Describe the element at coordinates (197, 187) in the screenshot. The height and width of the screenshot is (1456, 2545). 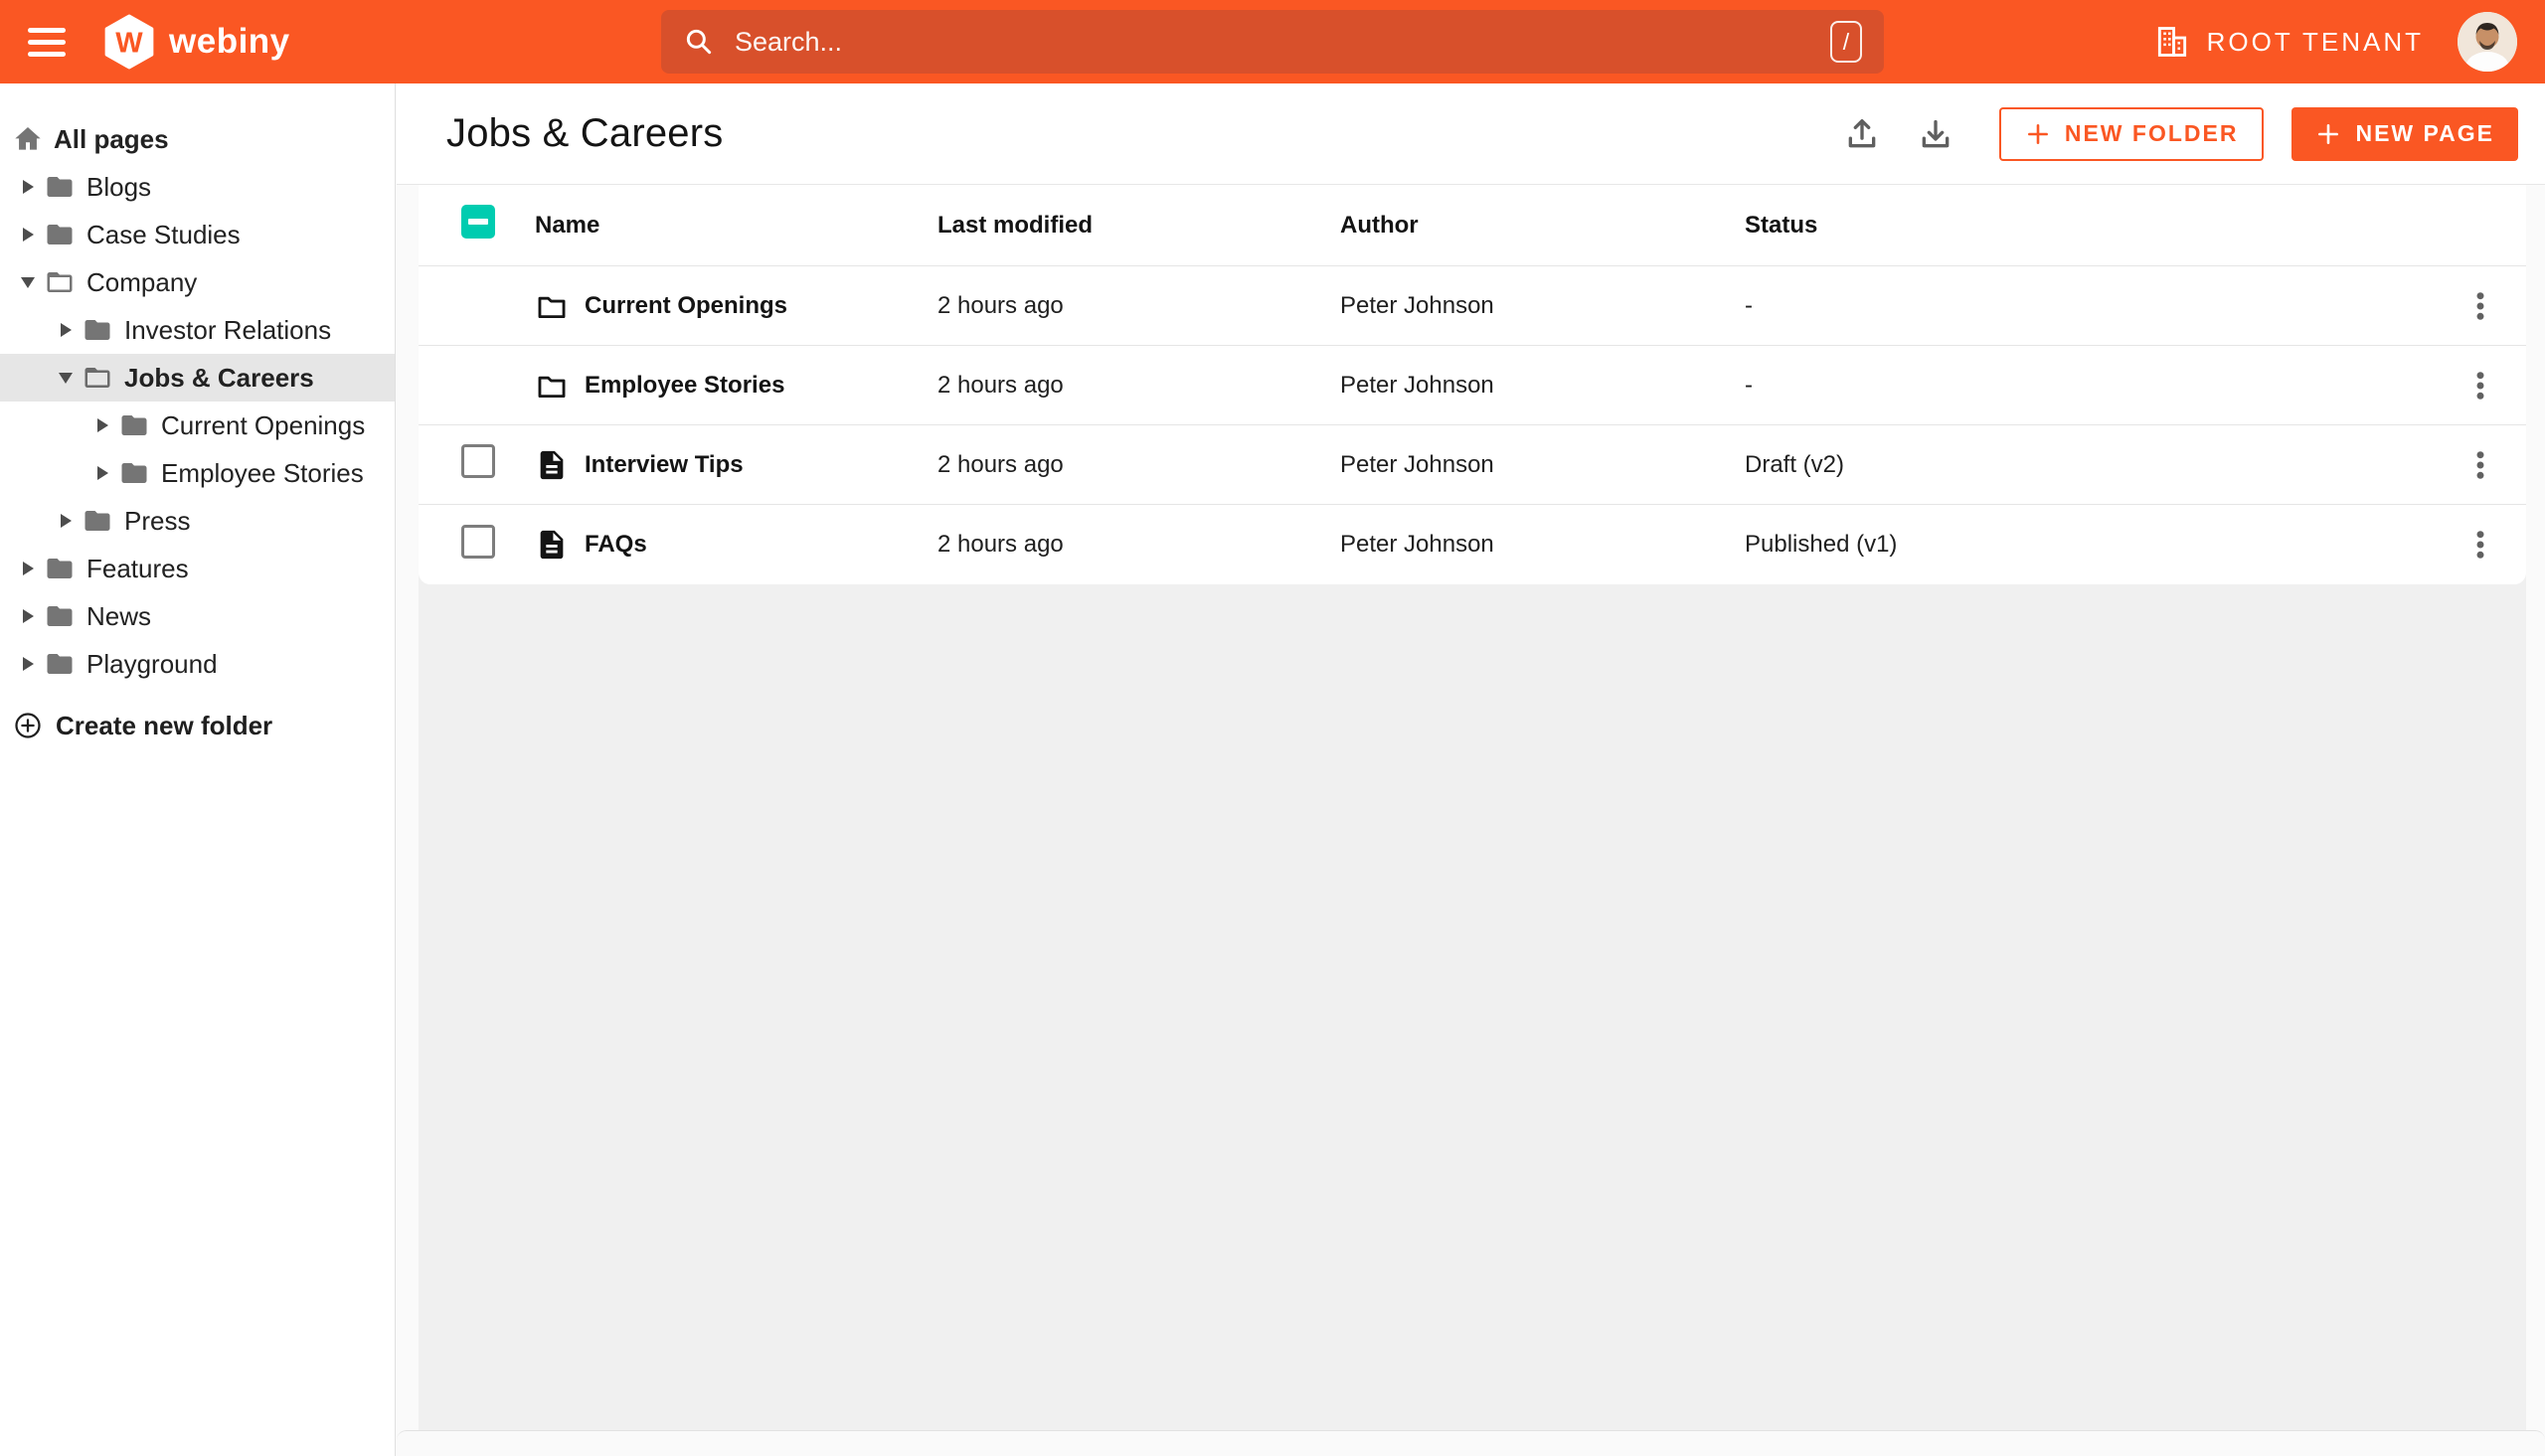
I see `sidebar-item-blogs: Blogs` at that location.